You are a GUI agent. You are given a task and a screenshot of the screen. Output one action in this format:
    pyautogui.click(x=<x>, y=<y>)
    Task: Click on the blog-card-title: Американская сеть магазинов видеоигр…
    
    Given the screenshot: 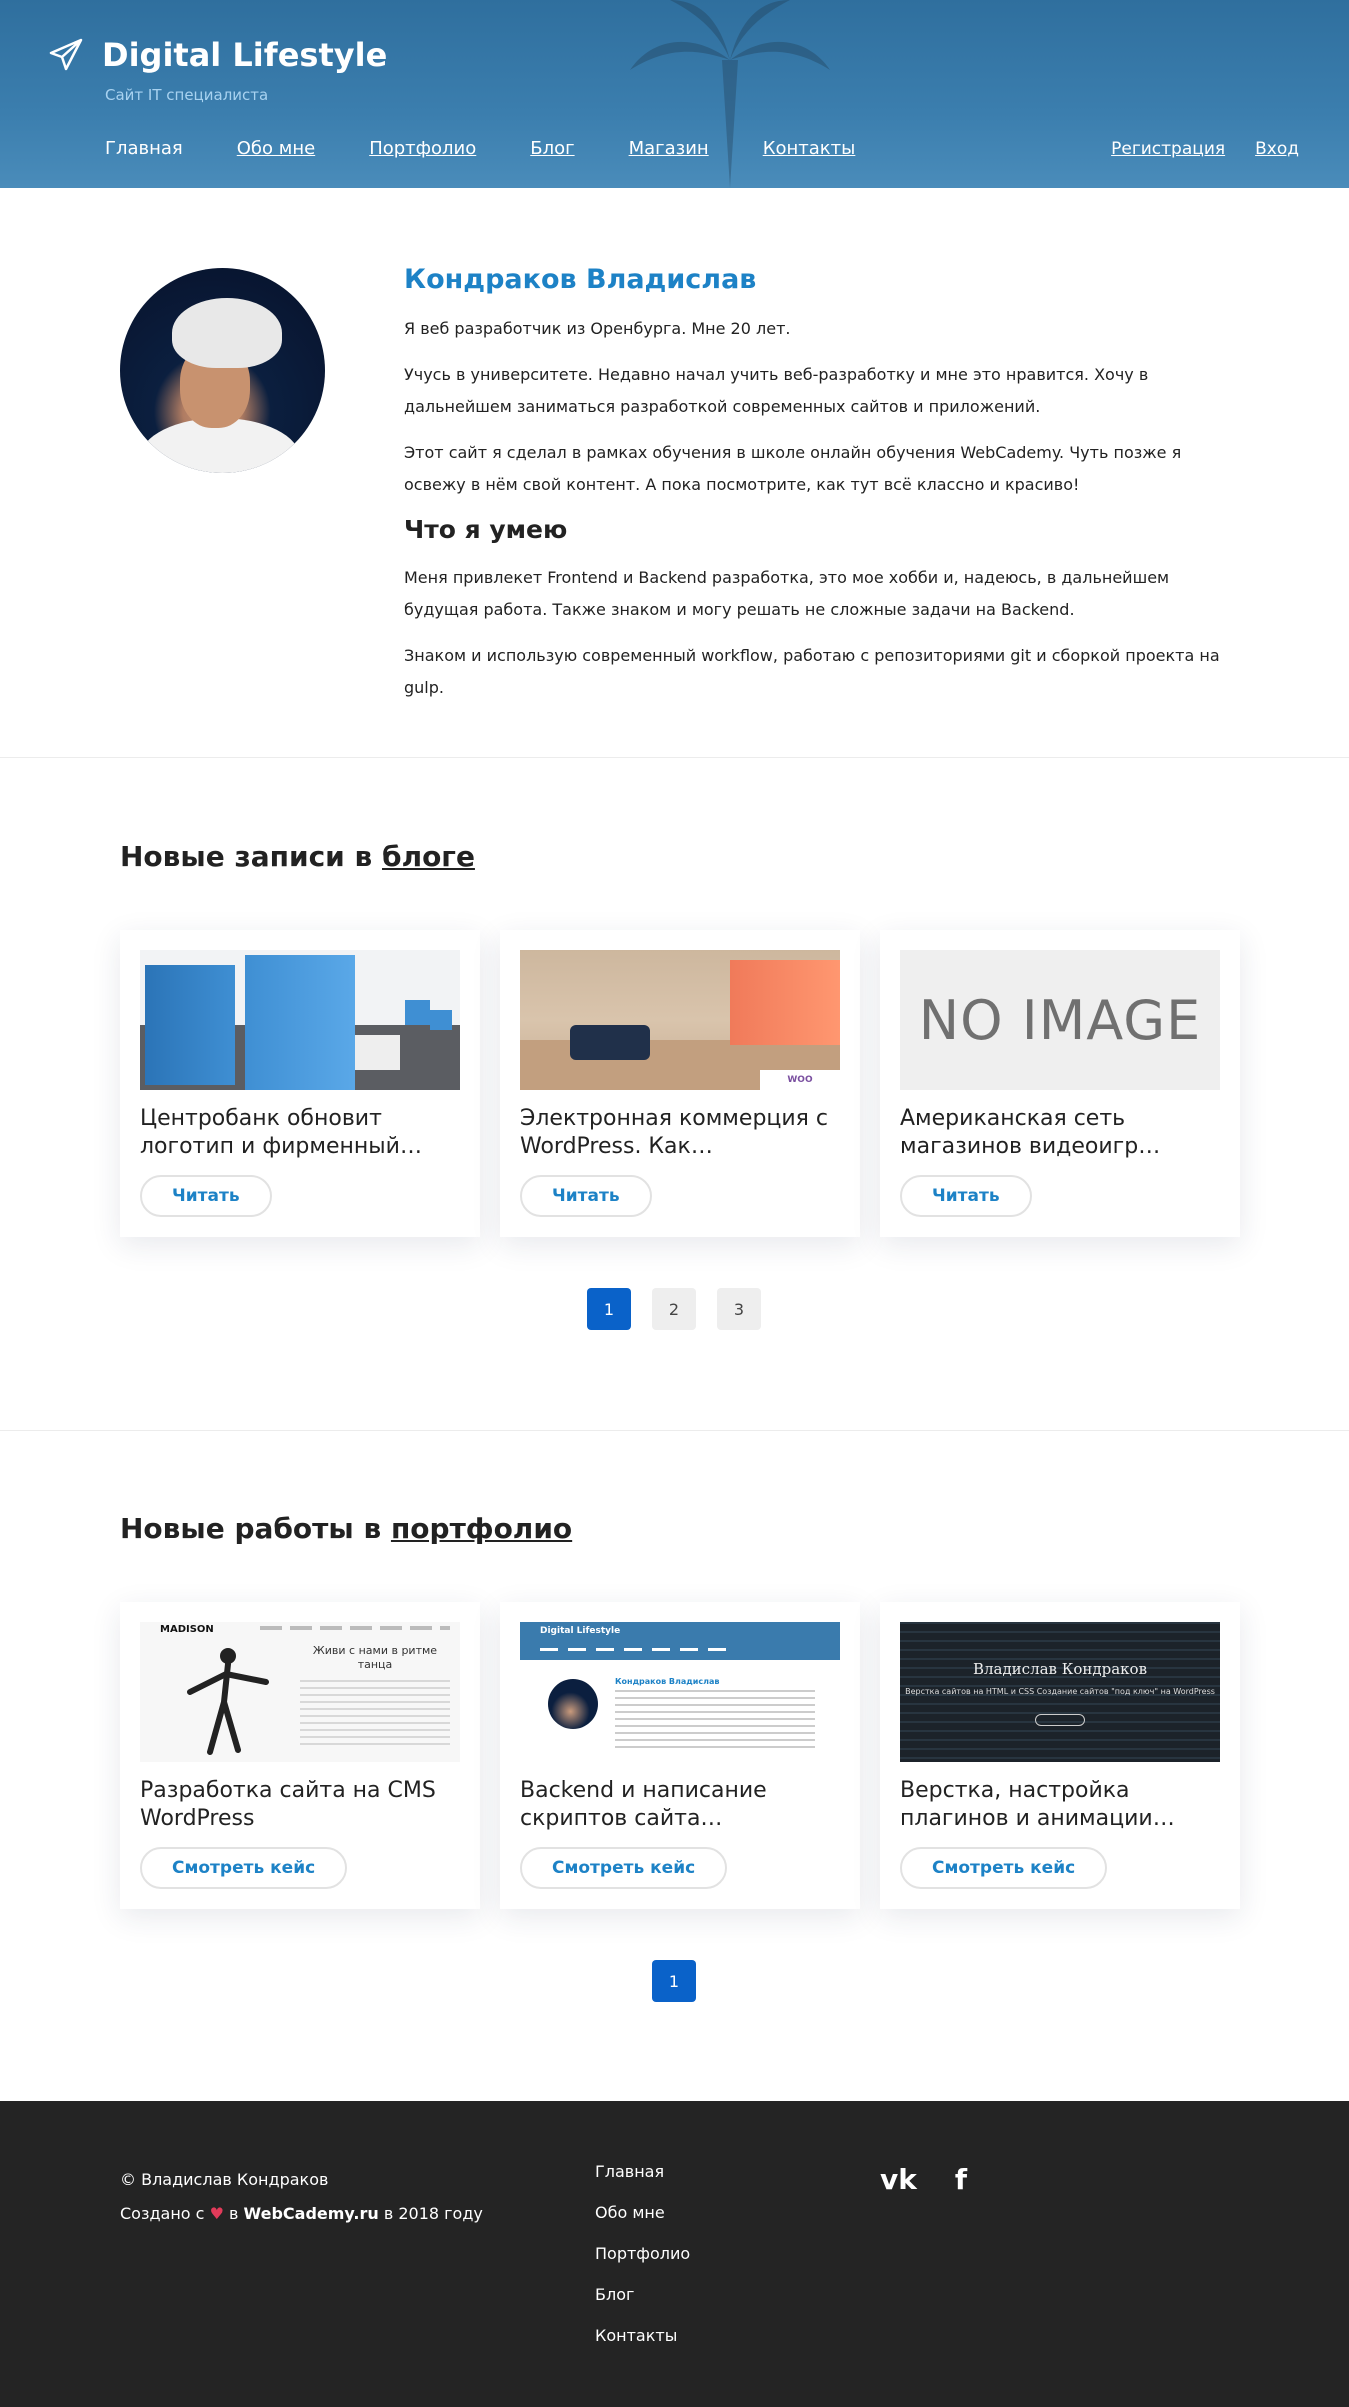 What is the action you would take?
    pyautogui.click(x=1060, y=1133)
    